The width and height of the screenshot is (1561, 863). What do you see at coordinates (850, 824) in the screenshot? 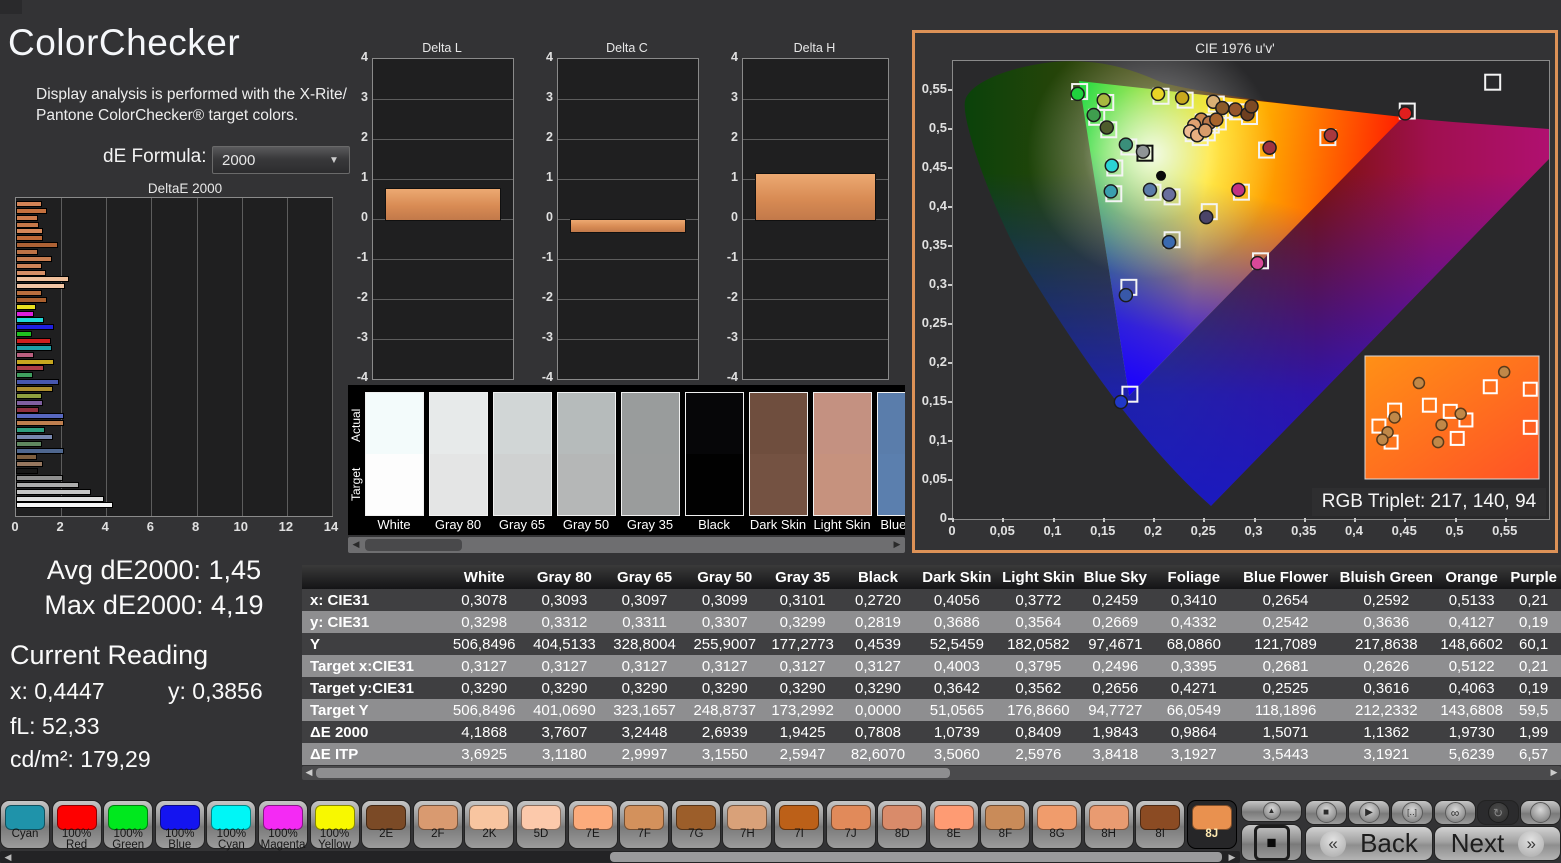
I see `color-patch-button: 7J` at bounding box center [850, 824].